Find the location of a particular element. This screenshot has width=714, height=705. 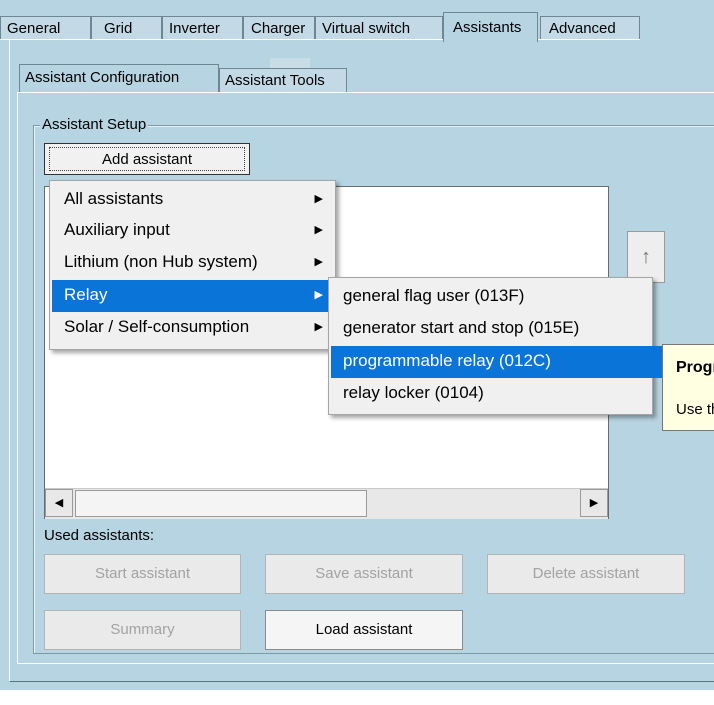

start-assistant-button: Start assistant is located at coordinates (142, 574).